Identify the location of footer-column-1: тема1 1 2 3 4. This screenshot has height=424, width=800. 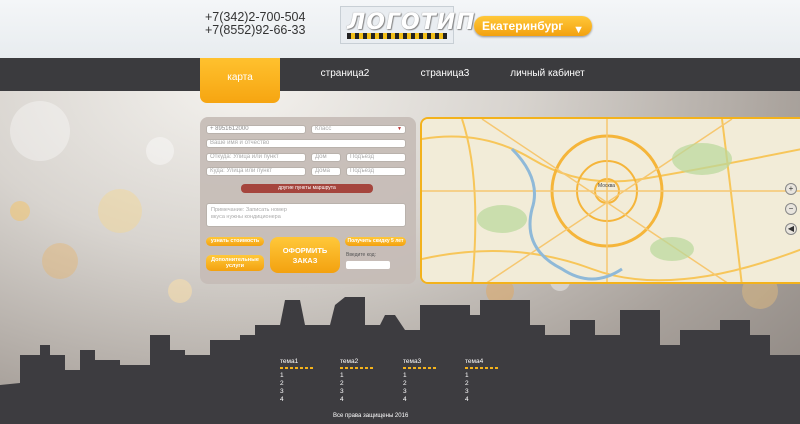
(297, 381).